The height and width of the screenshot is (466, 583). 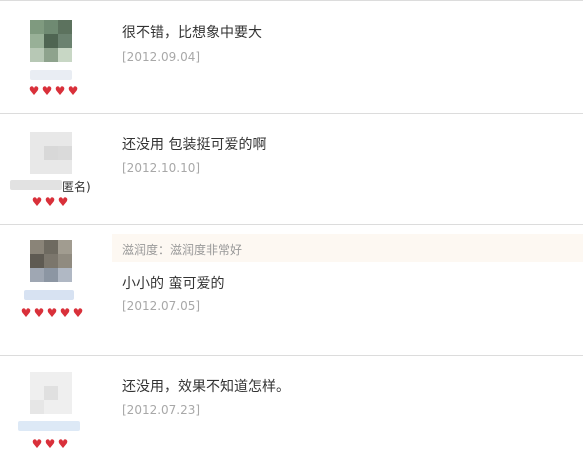 I want to click on rating-stars: ♥ ♥ ♥ ♥ ♥, so click(x=52, y=313).